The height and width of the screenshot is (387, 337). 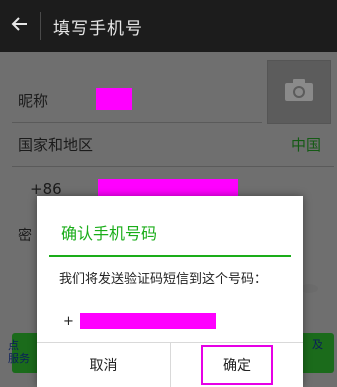 I want to click on region-row: 国家和地区 中国, so click(x=168, y=145).